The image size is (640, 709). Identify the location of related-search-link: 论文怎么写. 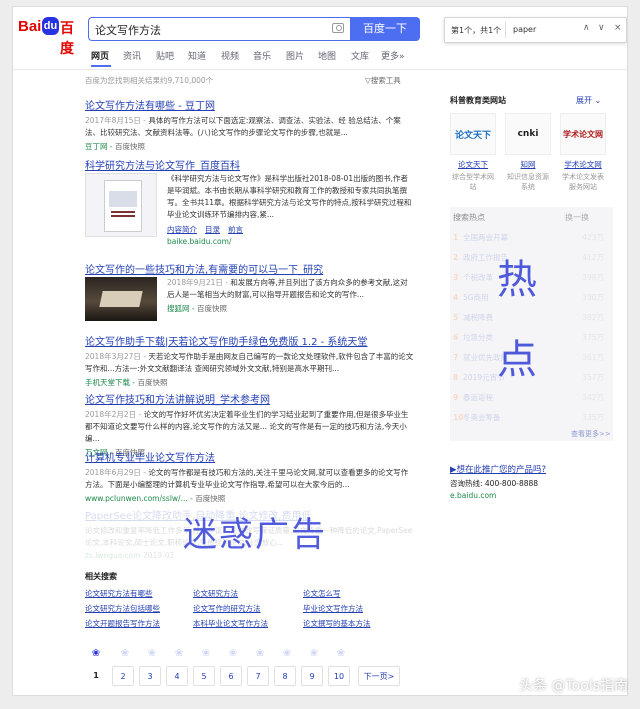
(322, 593).